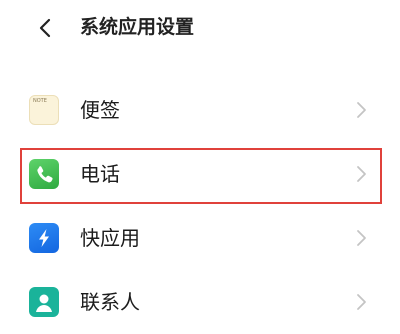  I want to click on notes-icon: NOTE, so click(44, 110).